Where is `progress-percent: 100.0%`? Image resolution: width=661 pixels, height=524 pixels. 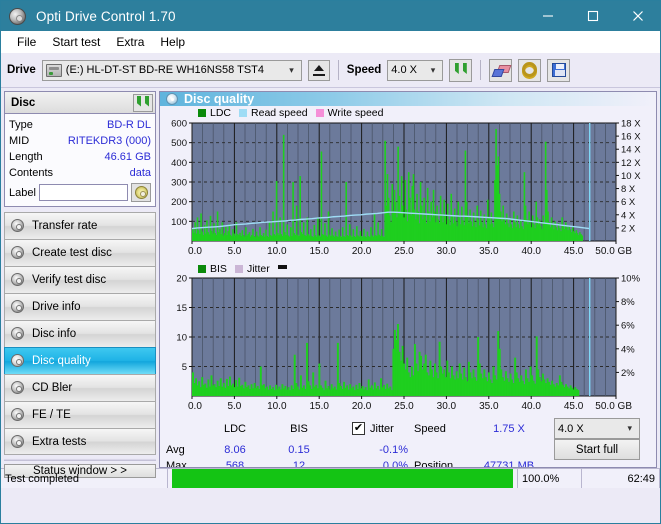 progress-percent: 100.0% is located at coordinates (550, 478).